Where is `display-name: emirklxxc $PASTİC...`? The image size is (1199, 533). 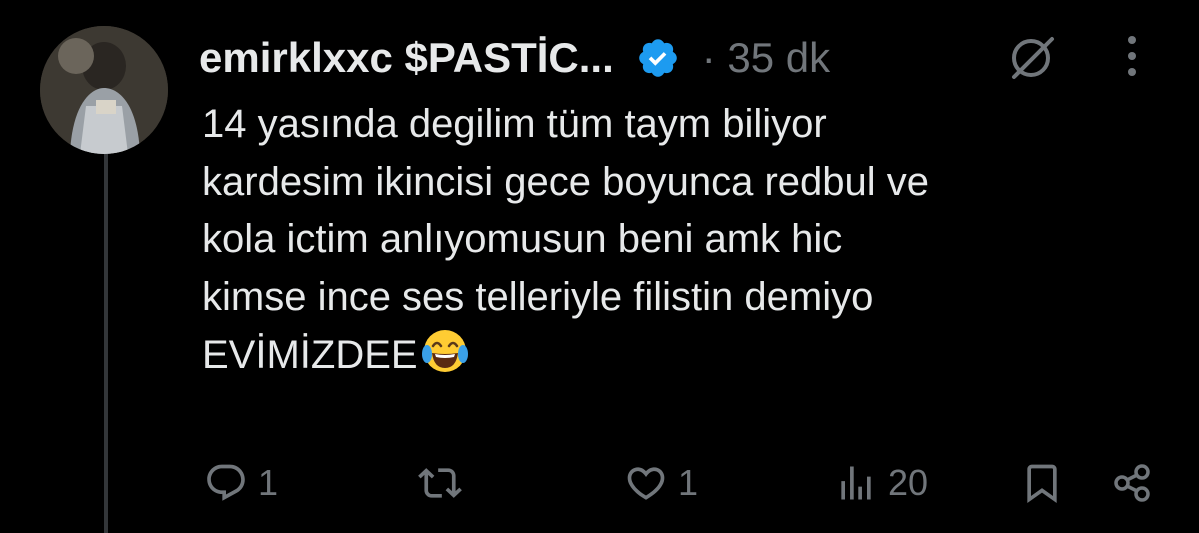 display-name: emirklxxc $PASTİC... is located at coordinates (406, 58).